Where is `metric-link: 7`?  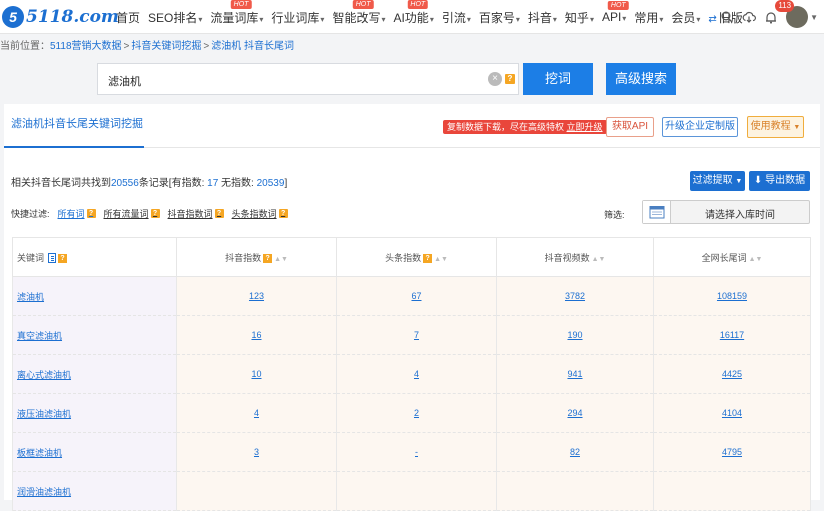 metric-link: 7 is located at coordinates (416, 335).